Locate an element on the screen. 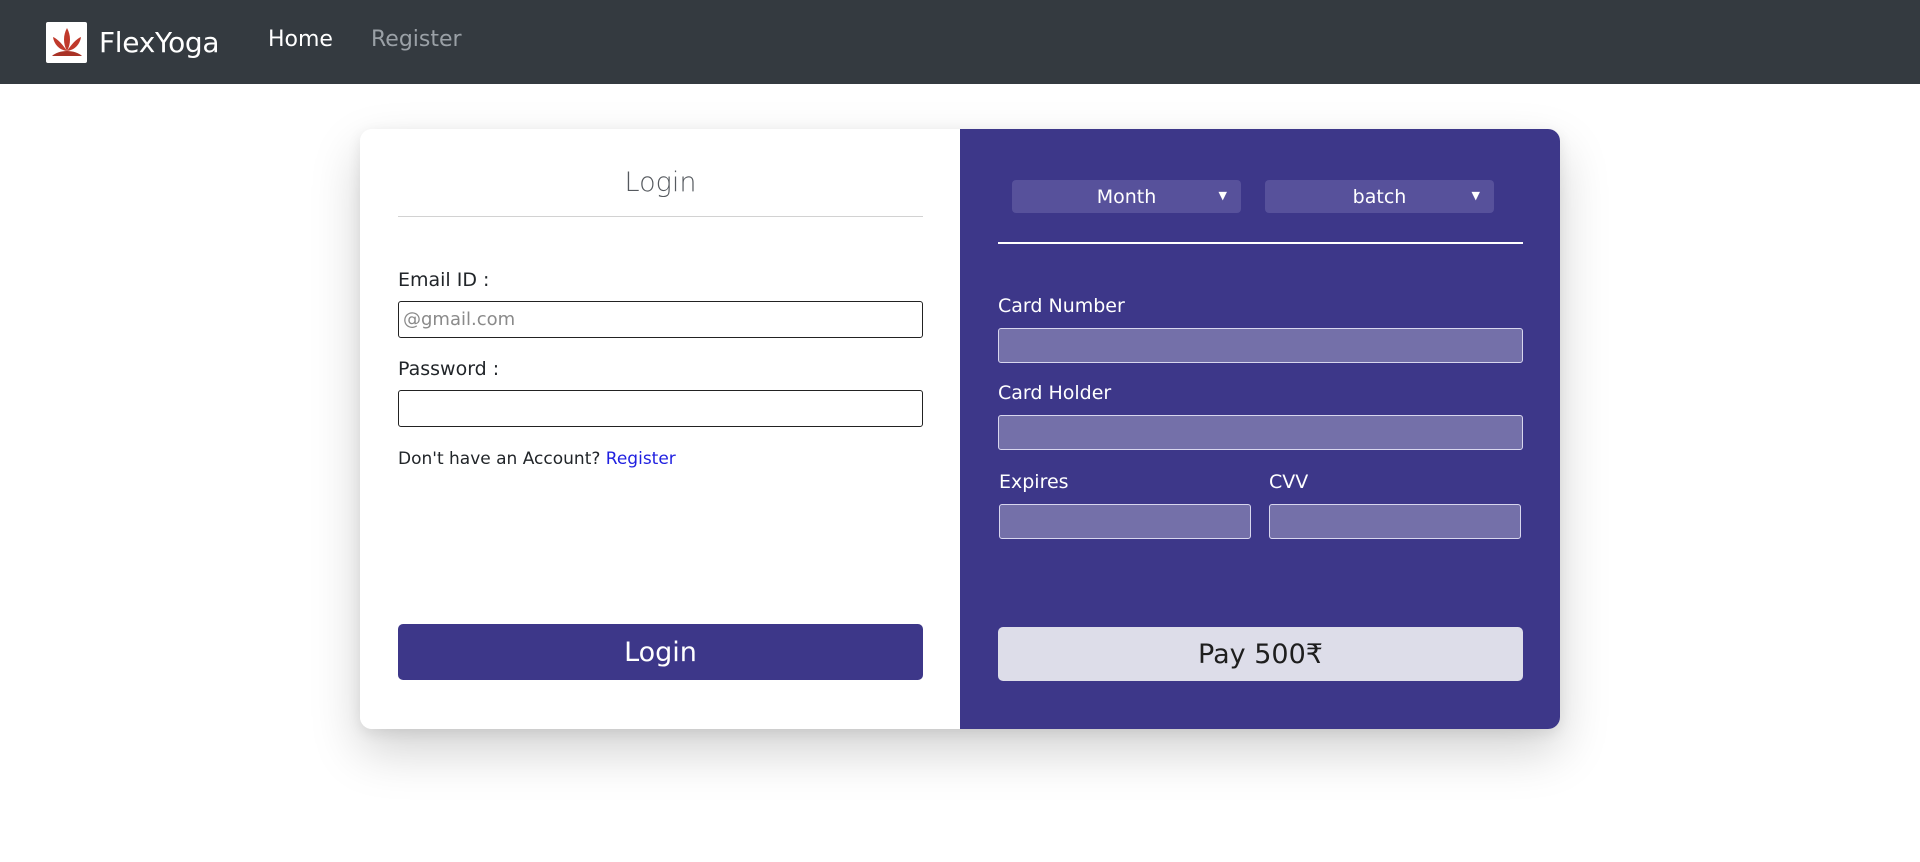 Image resolution: width=1920 pixels, height=862 pixels. card-number-label: Card Number is located at coordinates (1061, 306).